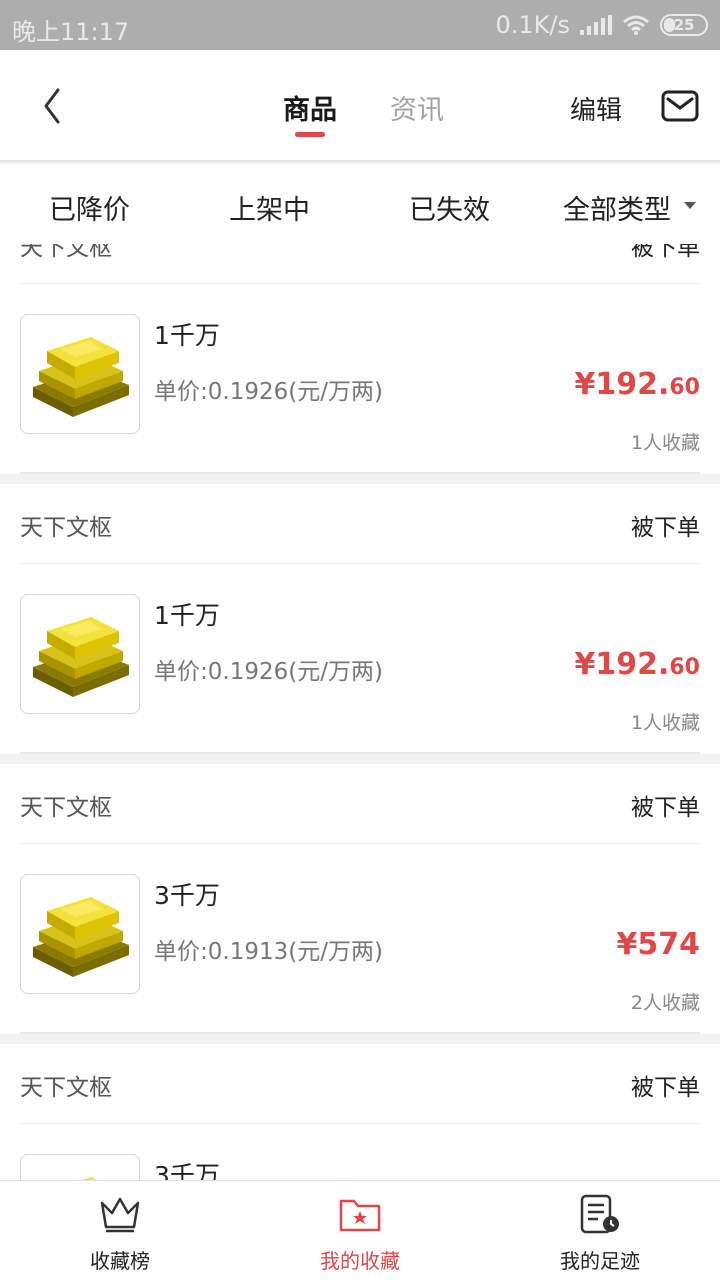 The image size is (720, 1280). I want to click on status-right: 0.1K/s 25, so click(601, 25).